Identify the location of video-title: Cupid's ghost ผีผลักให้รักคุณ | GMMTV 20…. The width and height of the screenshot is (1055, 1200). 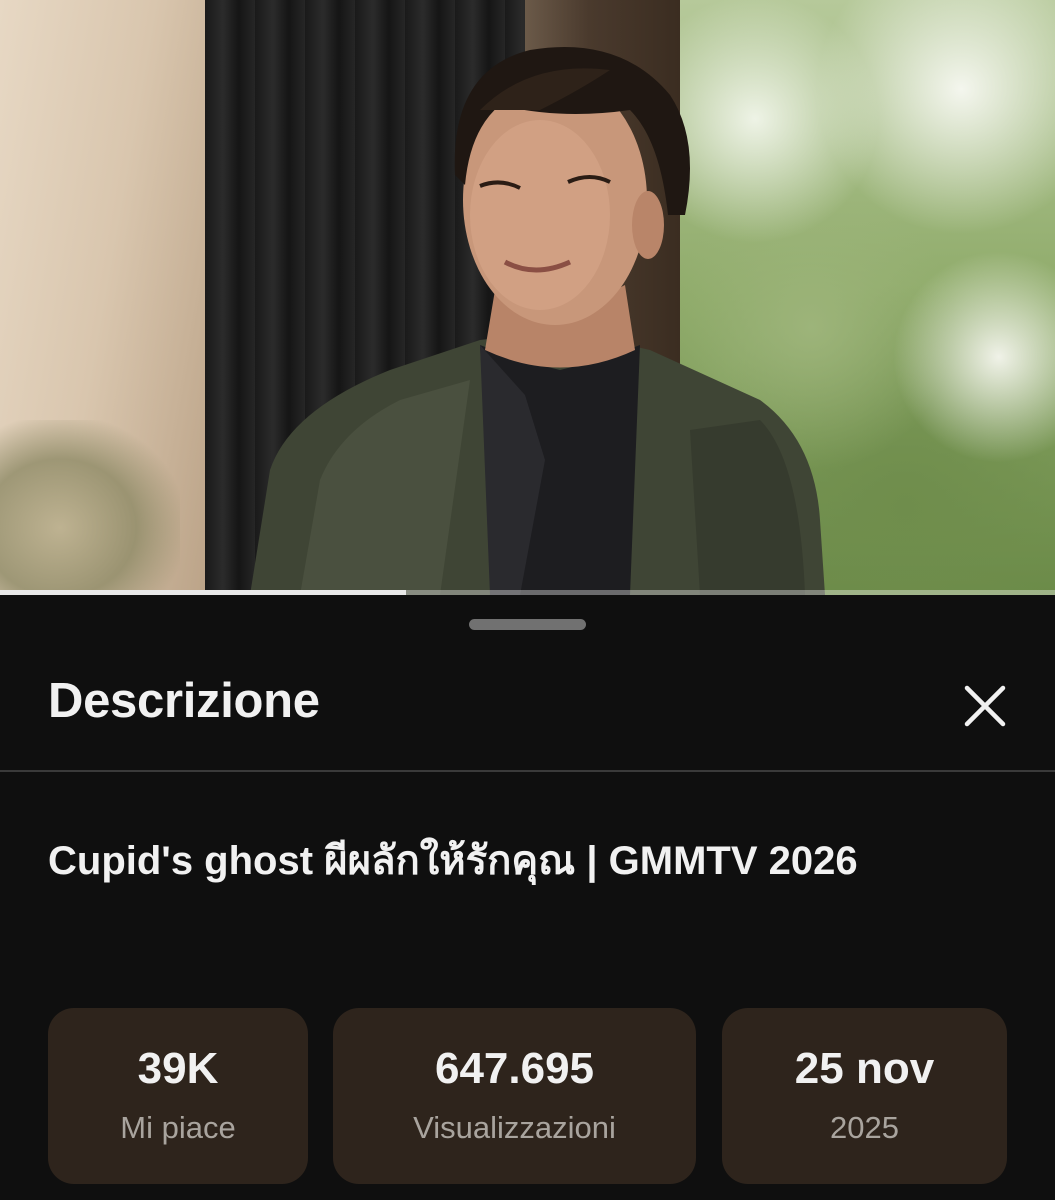
(453, 861).